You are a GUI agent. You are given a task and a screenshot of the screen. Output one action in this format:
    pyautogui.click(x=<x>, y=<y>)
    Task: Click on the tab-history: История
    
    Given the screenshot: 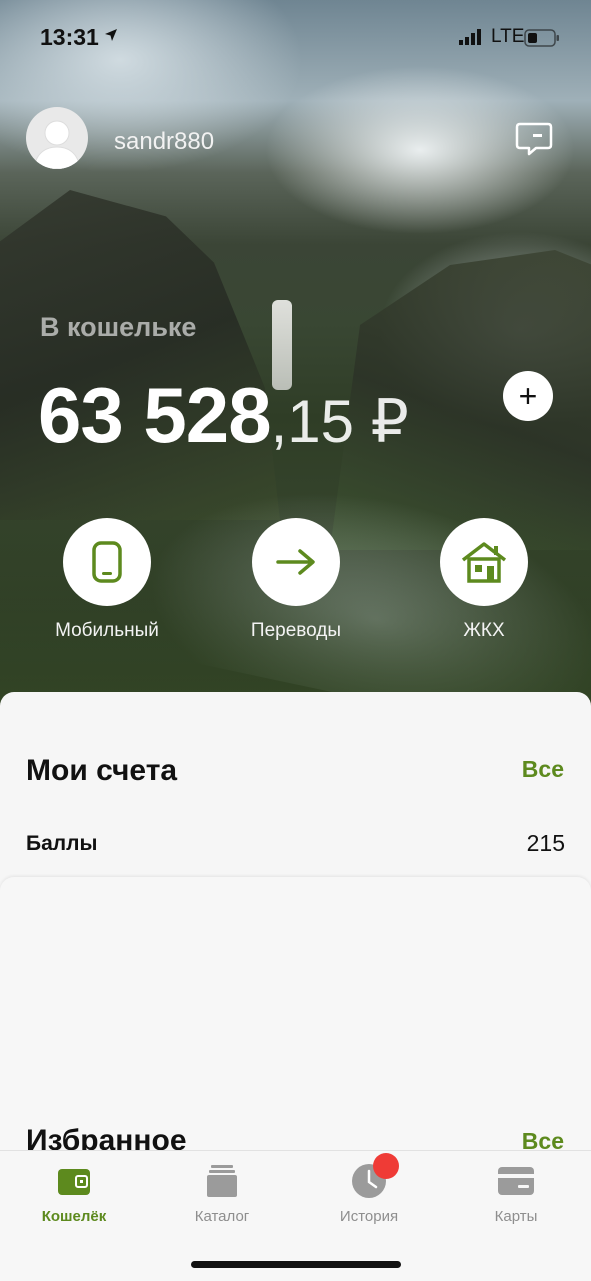 What is the action you would take?
    pyautogui.click(x=369, y=1189)
    